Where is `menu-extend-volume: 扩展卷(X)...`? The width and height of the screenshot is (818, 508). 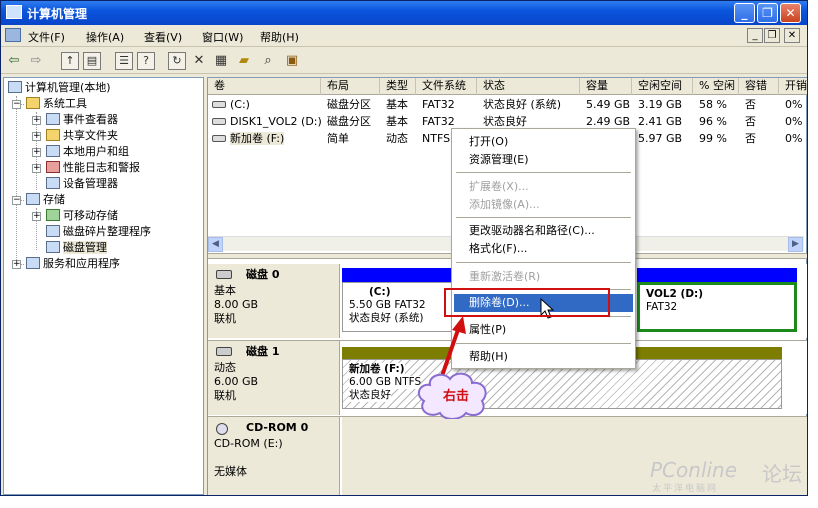
menu-extend-volume: 扩展卷(X)... is located at coordinates (543, 187).